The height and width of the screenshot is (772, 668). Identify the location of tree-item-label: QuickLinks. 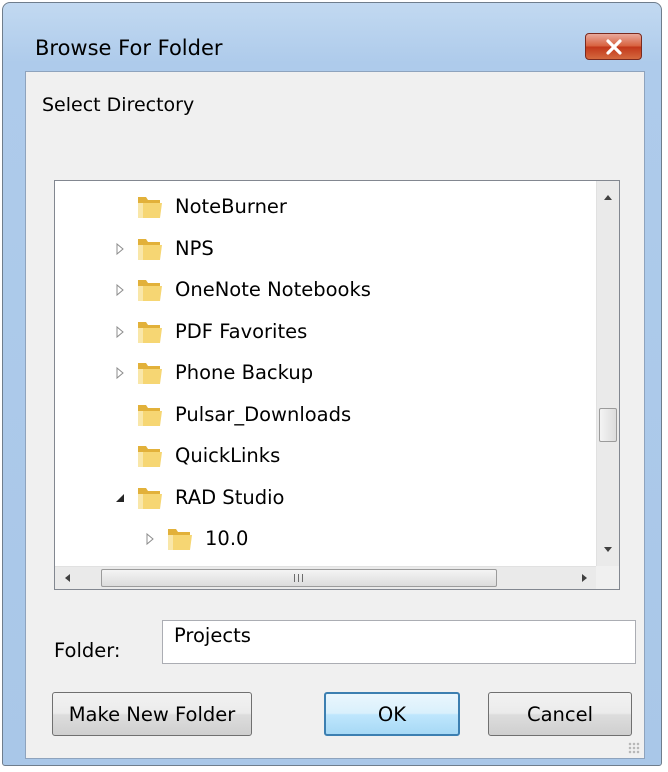
(228, 455).